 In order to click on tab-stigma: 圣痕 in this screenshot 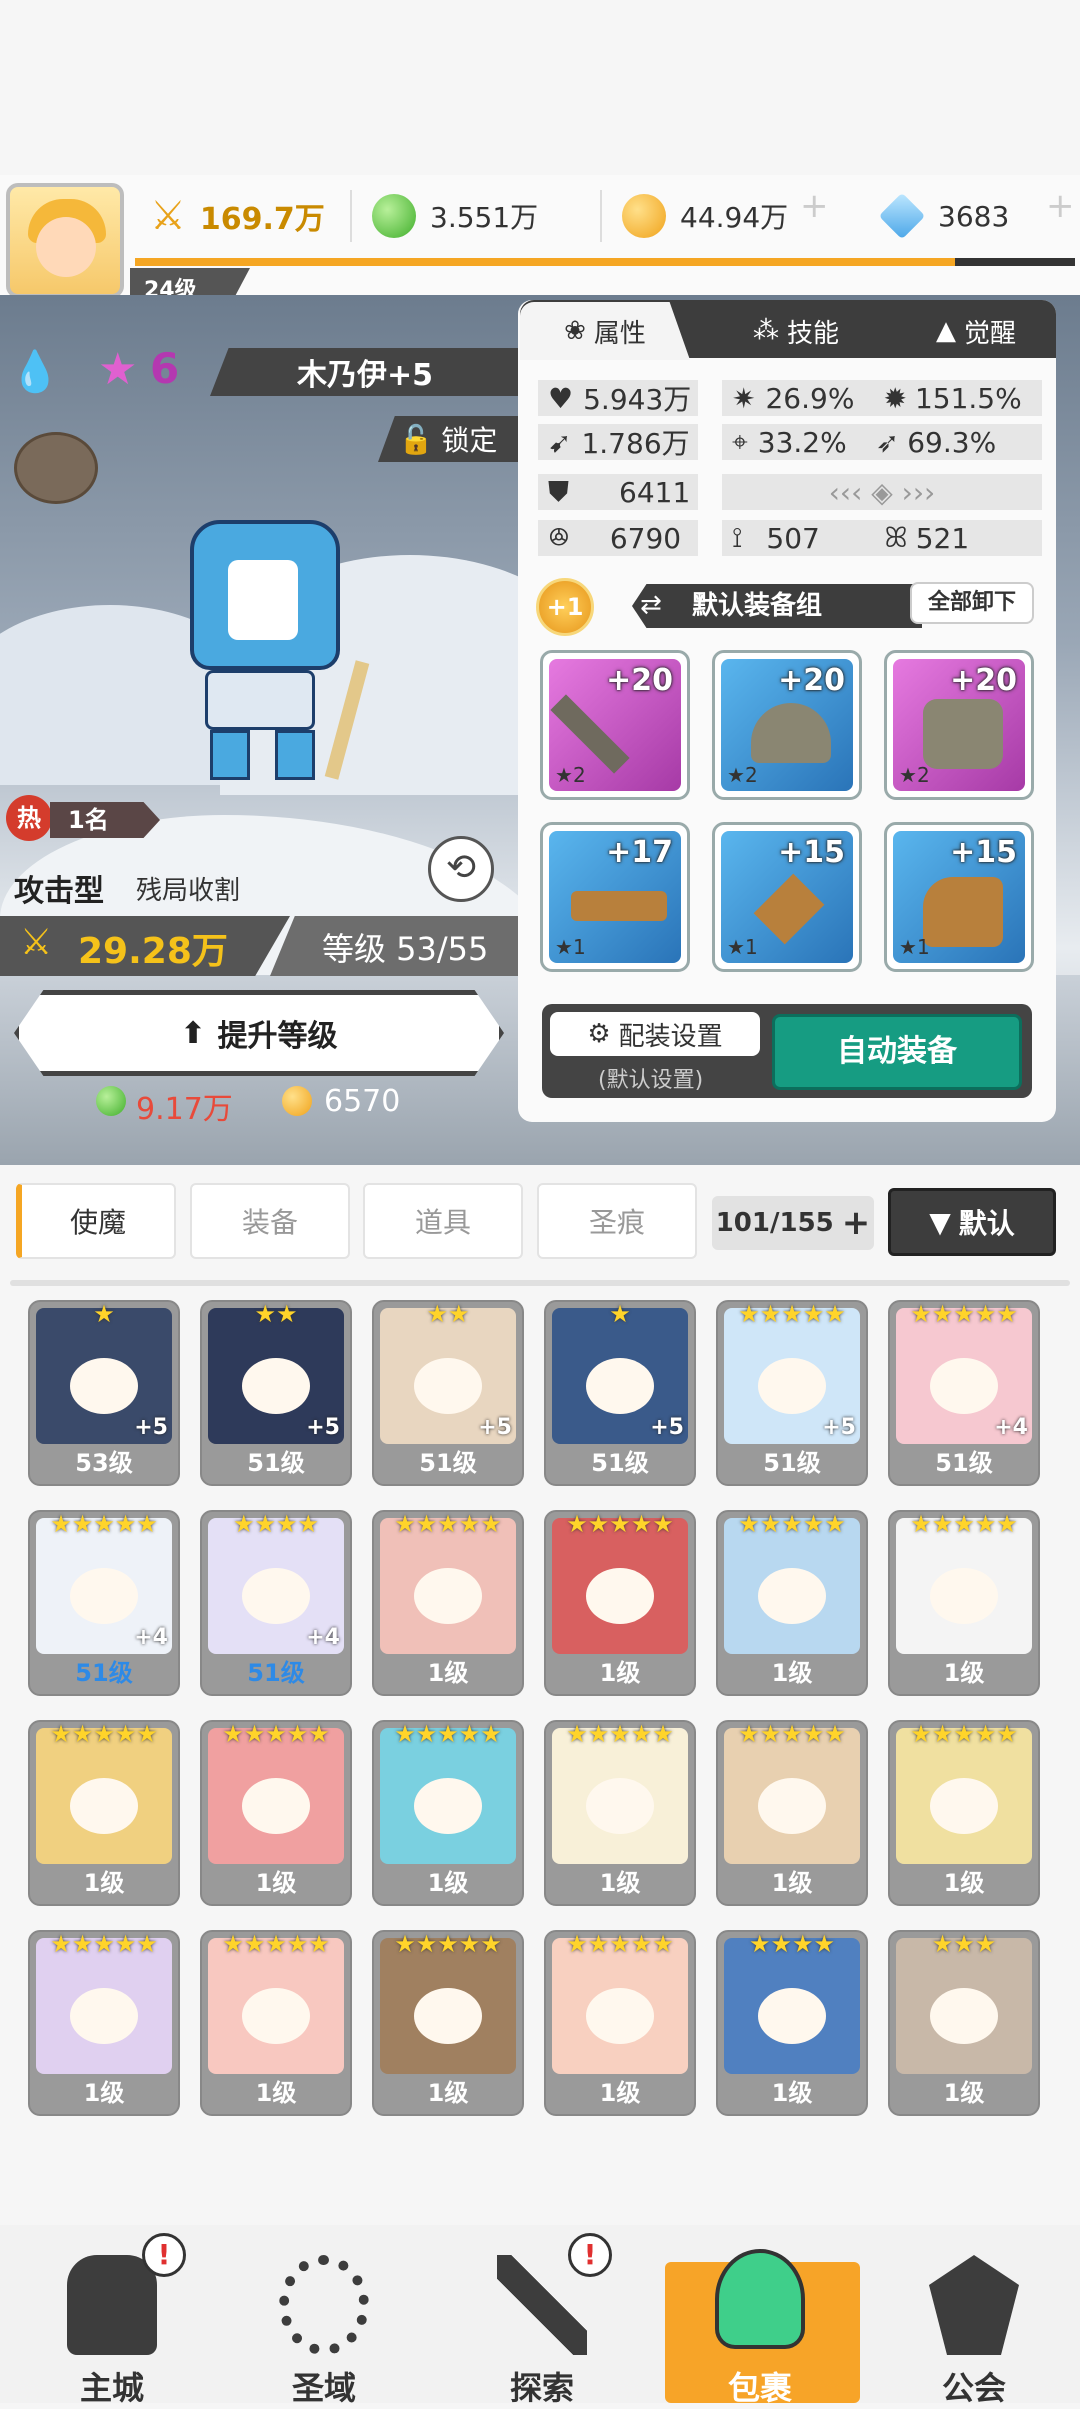, I will do `click(617, 1221)`.